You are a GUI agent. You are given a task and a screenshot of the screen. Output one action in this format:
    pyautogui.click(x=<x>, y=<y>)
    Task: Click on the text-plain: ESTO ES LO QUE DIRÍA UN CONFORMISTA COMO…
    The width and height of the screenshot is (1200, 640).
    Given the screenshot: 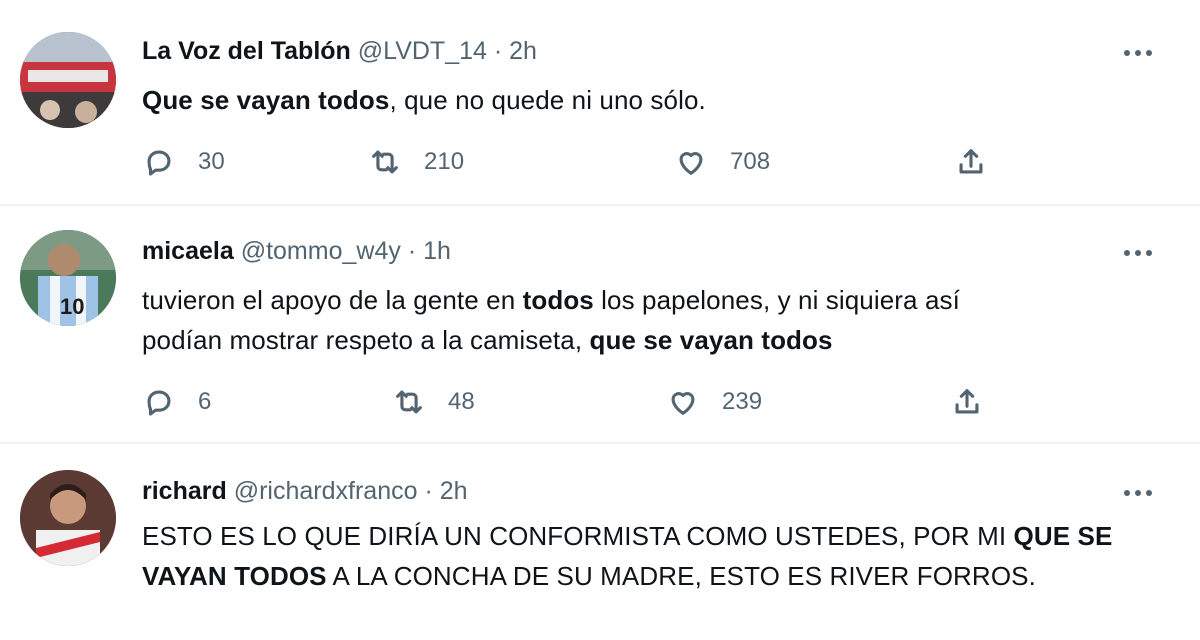 What is the action you would take?
    pyautogui.click(x=578, y=536)
    